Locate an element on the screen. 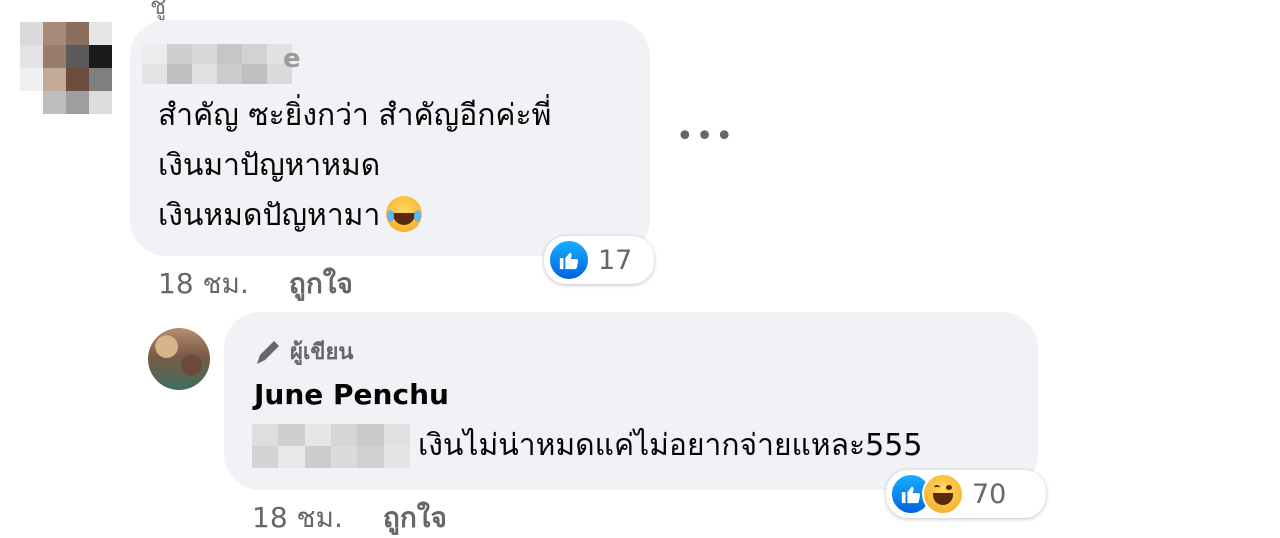 The width and height of the screenshot is (1280, 538). like-icon is located at coordinates (569, 260).